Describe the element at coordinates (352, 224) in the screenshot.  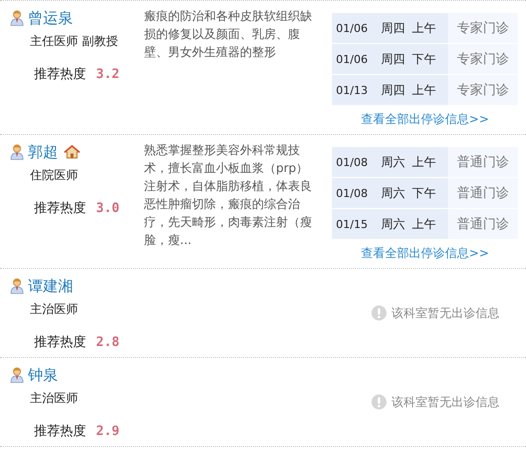
I see `slot-date: 01/15` at that location.